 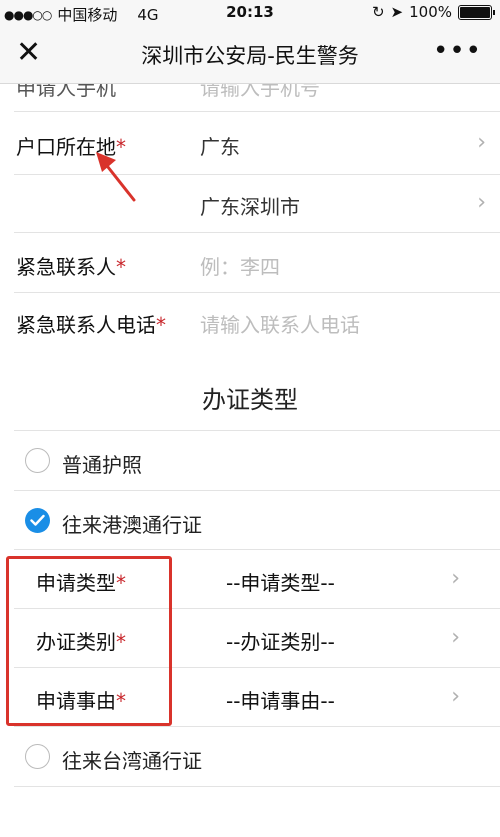 I want to click on close-icon: ✕, so click(x=28, y=53).